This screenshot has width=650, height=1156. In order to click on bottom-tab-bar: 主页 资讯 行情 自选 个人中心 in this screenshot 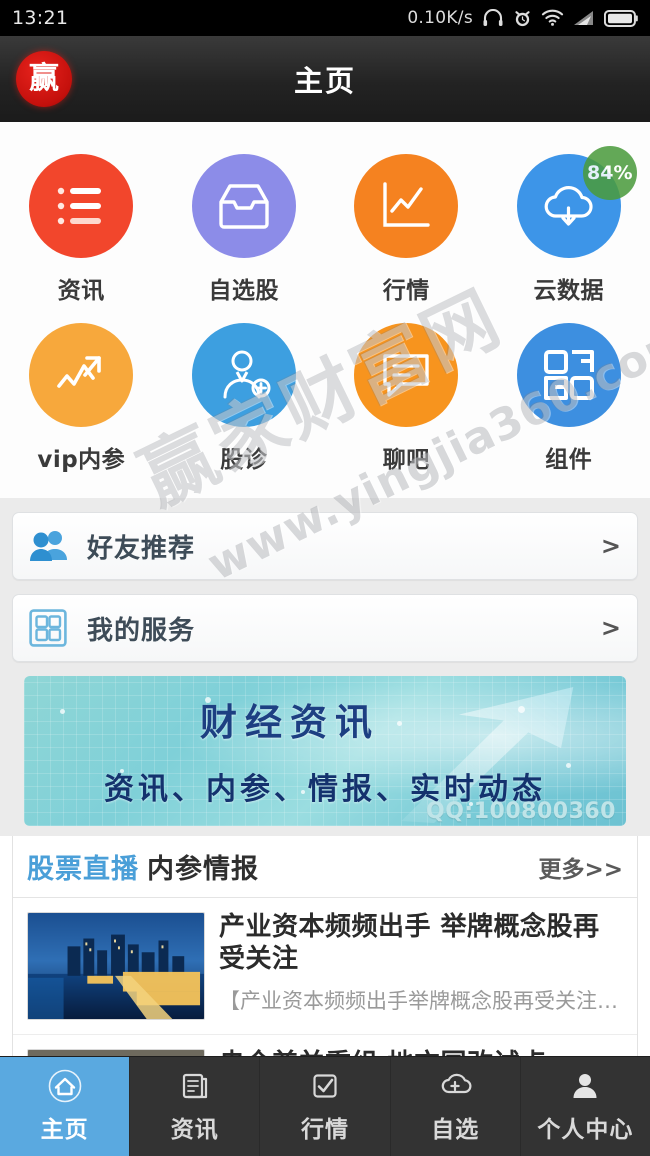, I will do `click(325, 1106)`.